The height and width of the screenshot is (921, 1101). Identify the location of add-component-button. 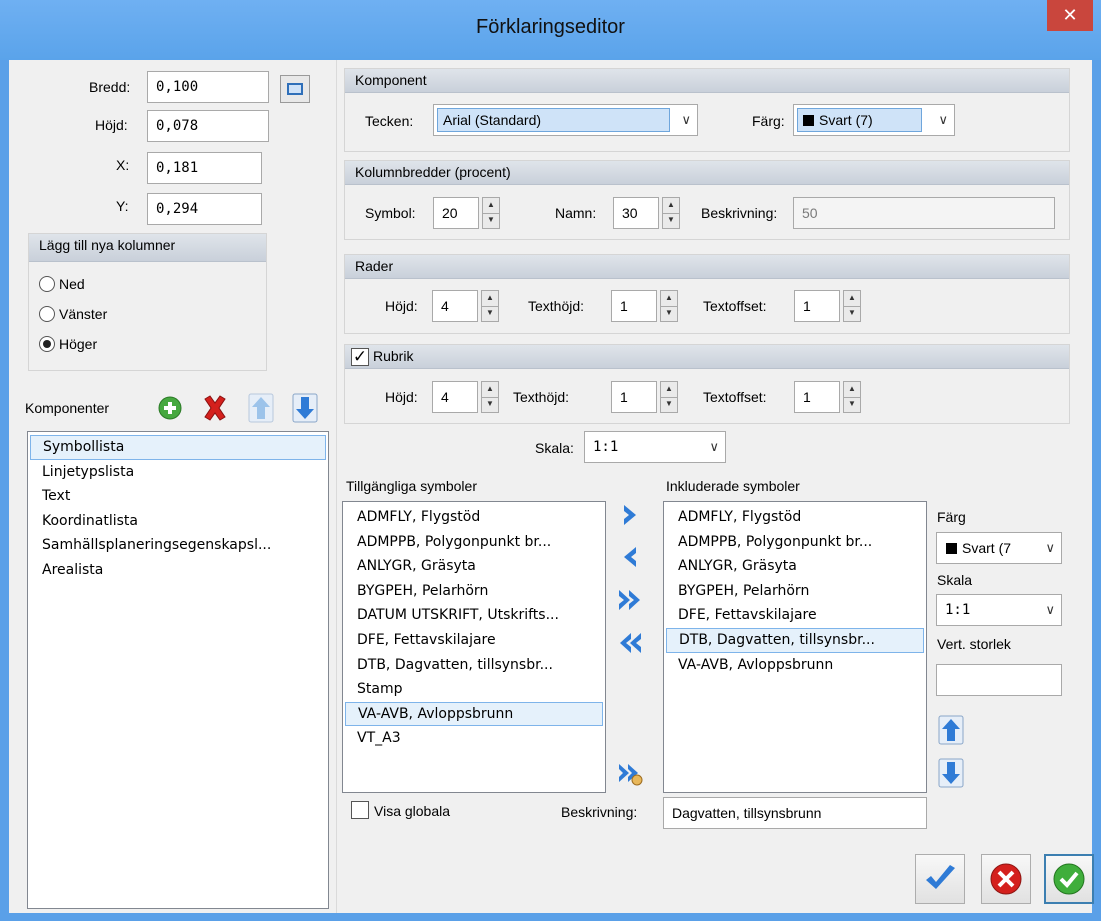
(170, 408).